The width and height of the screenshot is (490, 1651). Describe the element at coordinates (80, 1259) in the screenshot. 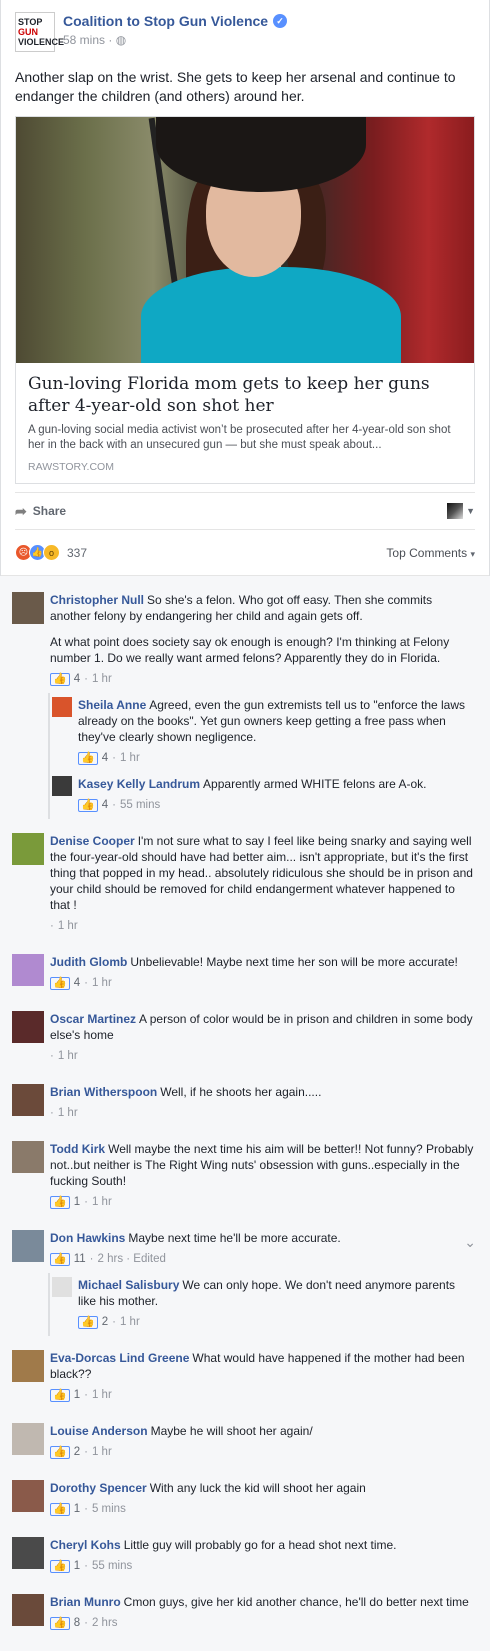

I see `like-count: 11` at that location.